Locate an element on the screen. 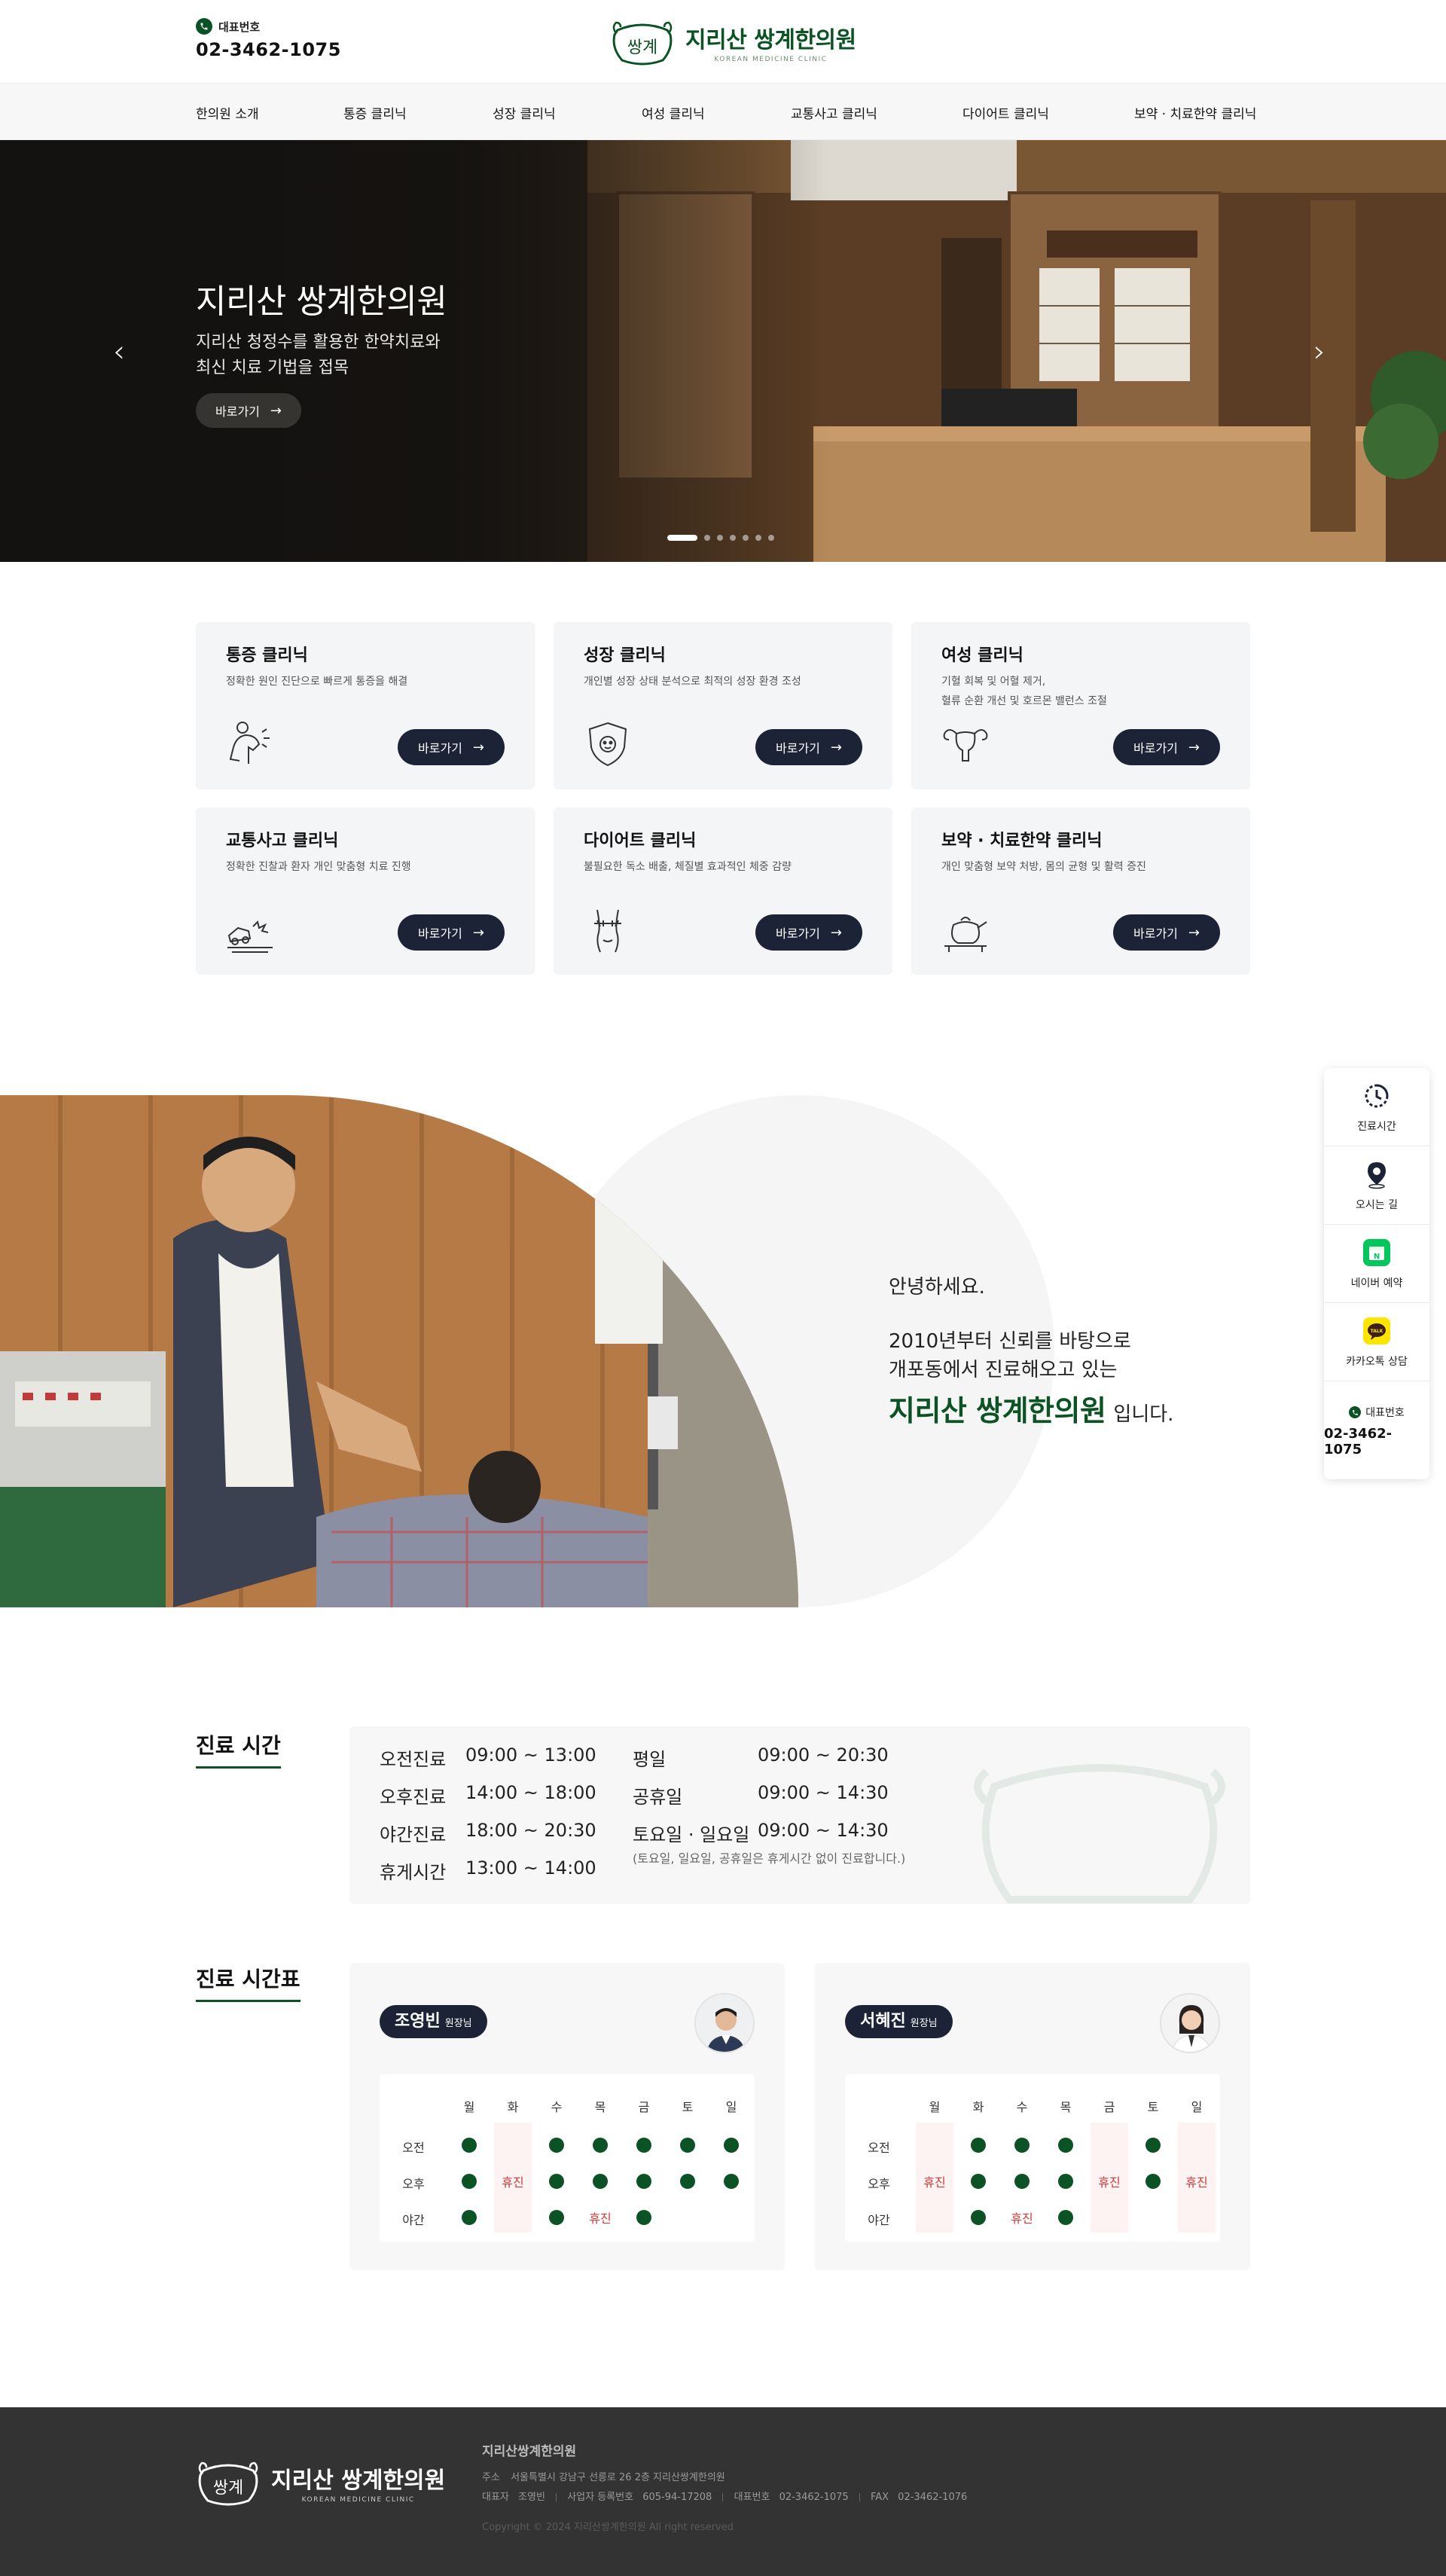  clinic-card-desc-line-1: 불필요한 독소 배출, 체질별 효과적인 체중 감량 is located at coordinates (688, 867).